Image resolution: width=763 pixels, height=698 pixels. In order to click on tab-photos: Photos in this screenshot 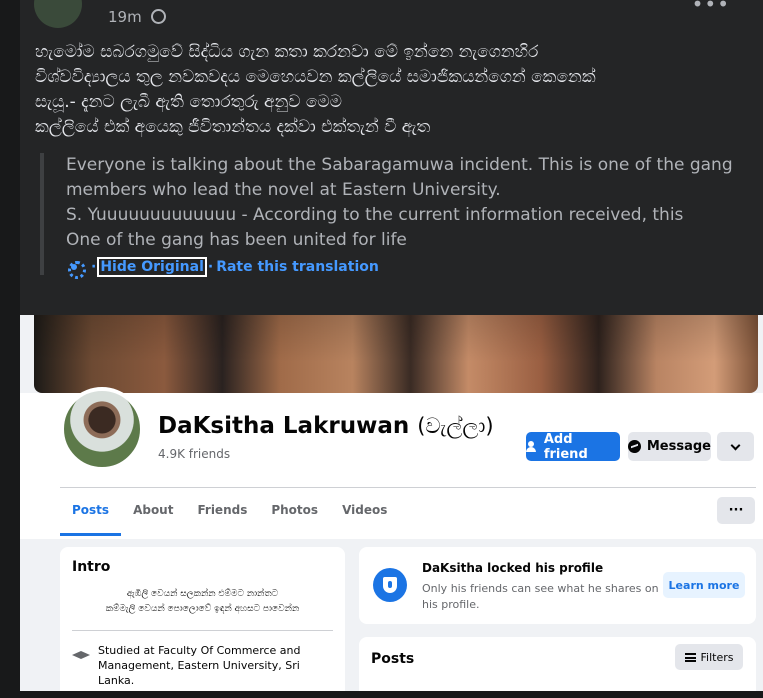, I will do `click(294, 513)`.